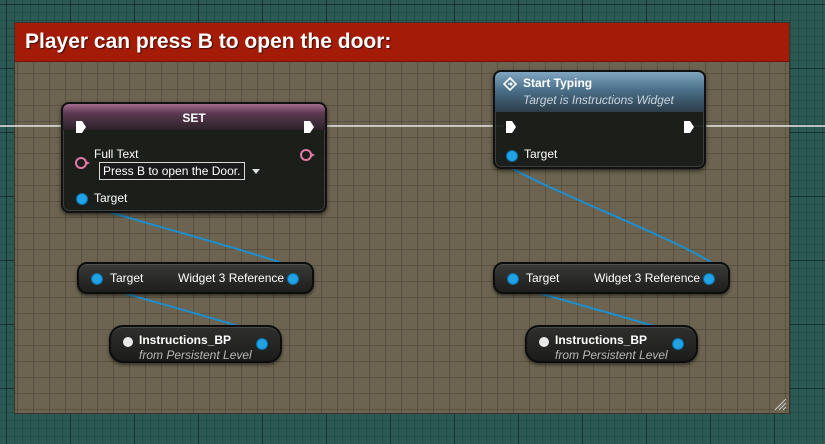 This screenshot has height=444, width=825. What do you see at coordinates (558, 83) in the screenshot?
I see `start-typing-title: Start Typing` at bounding box center [558, 83].